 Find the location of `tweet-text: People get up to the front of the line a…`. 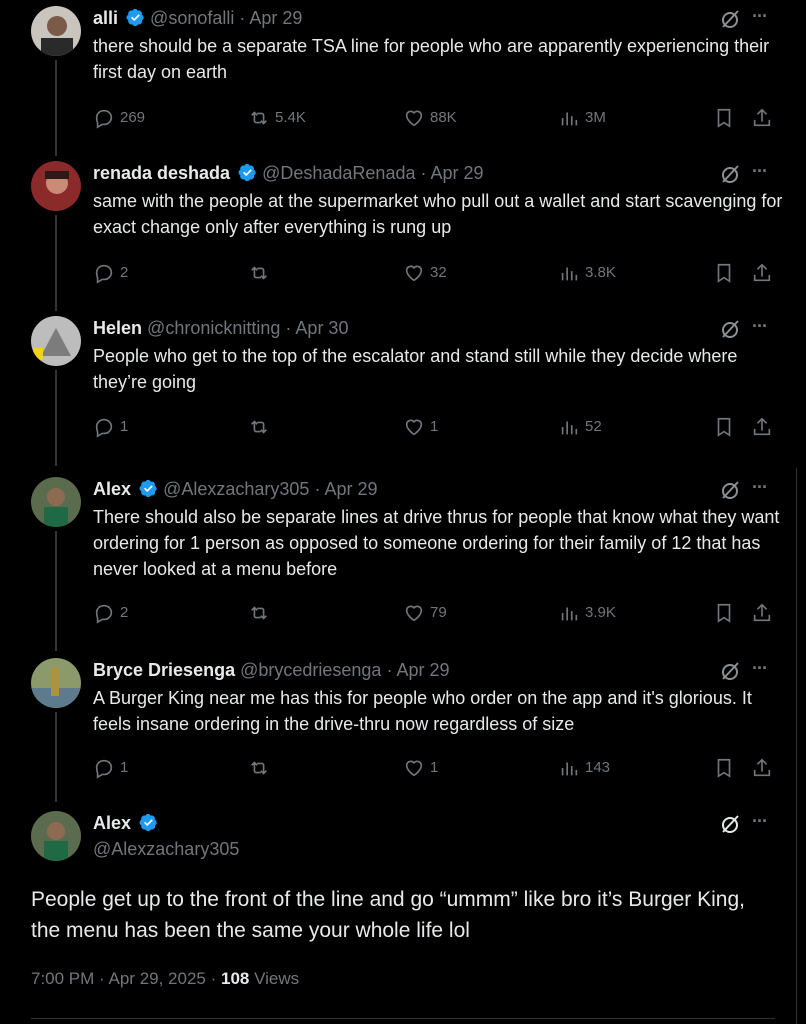

tweet-text: People get up to the front of the line a… is located at coordinates (388, 915).